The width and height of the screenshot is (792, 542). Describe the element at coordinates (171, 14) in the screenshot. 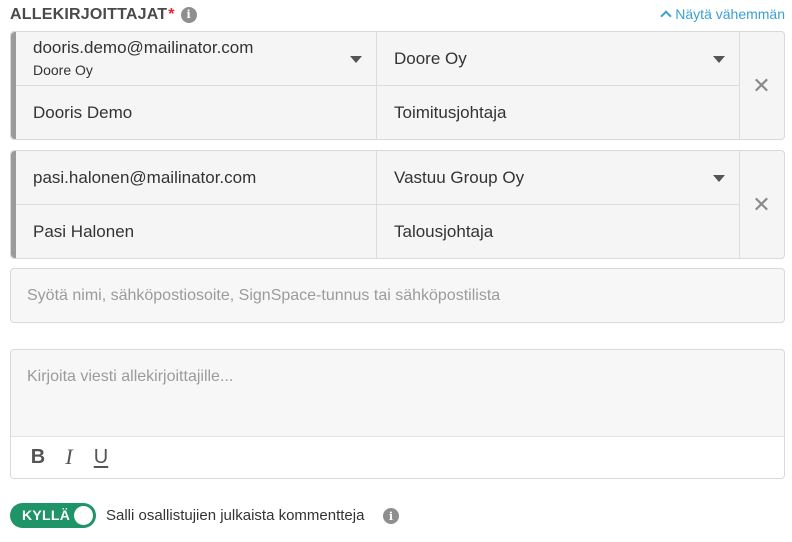

I see `required-marker: *` at that location.